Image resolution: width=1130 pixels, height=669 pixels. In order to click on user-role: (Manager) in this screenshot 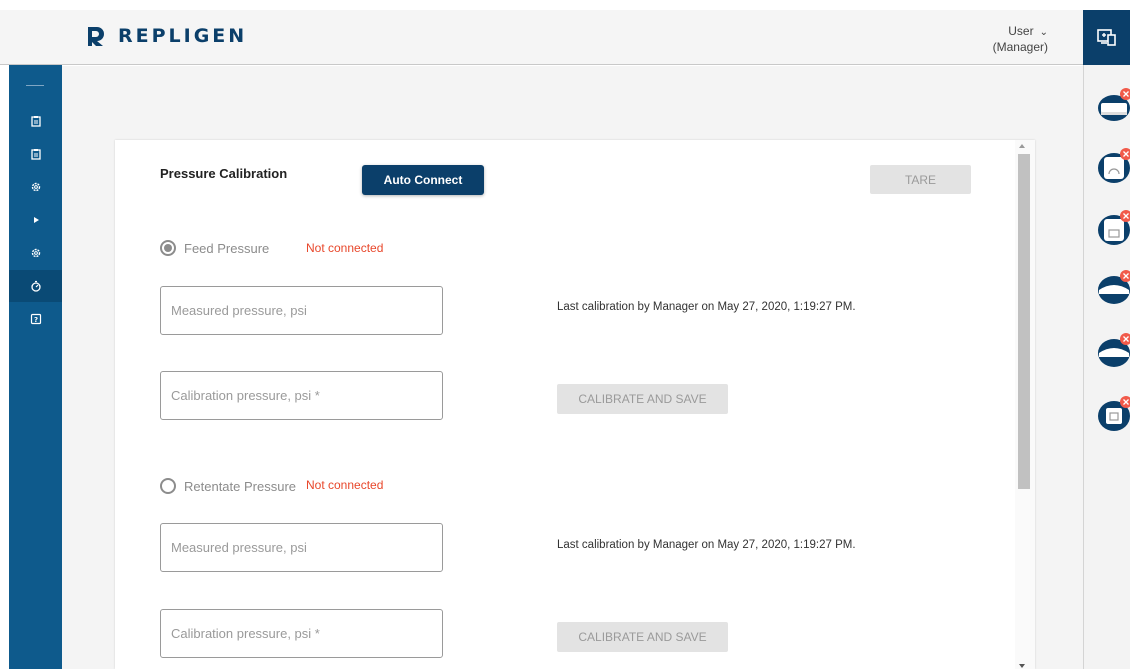, I will do `click(1020, 47)`.